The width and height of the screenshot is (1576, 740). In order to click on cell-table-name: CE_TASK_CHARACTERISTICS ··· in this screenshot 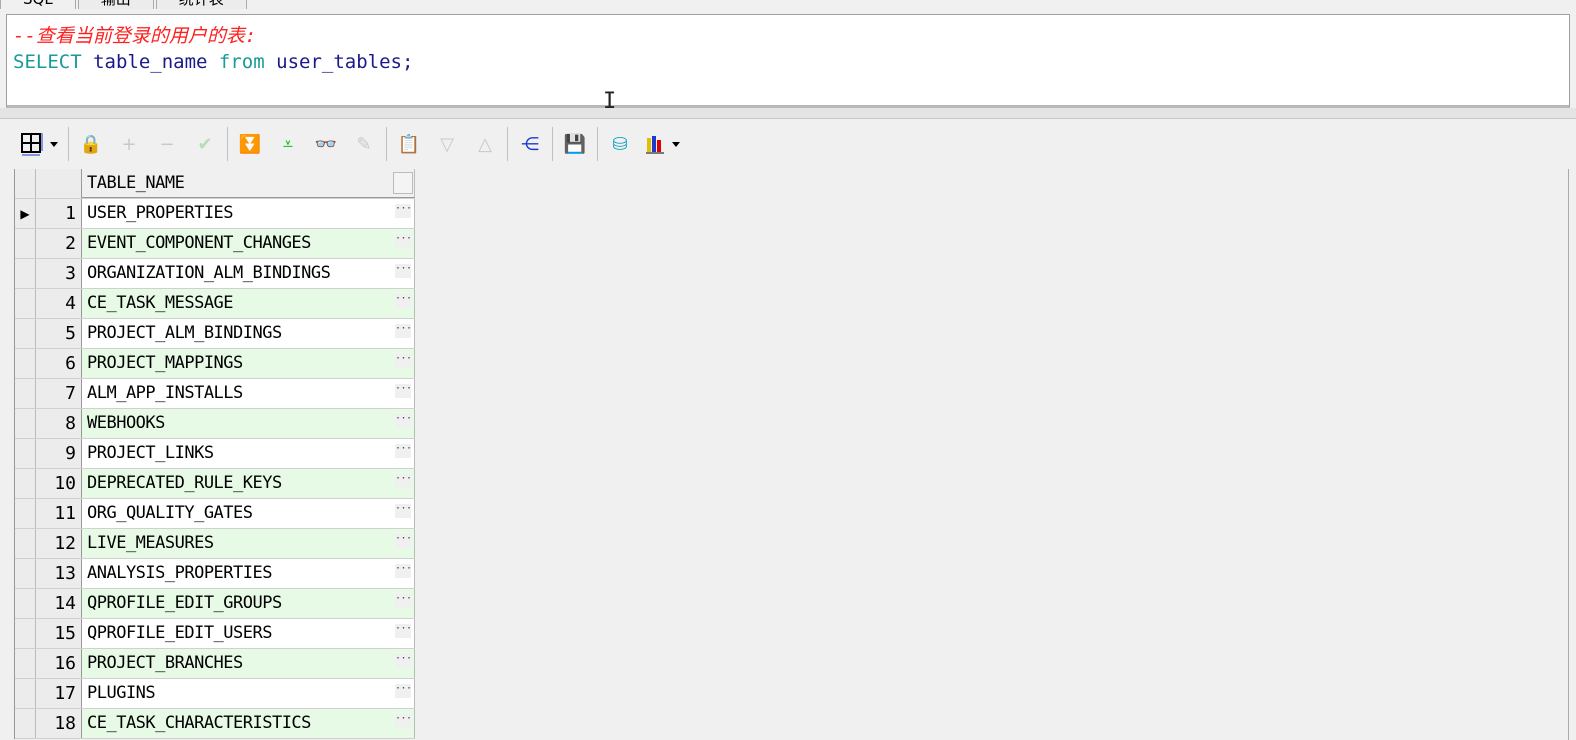, I will do `click(248, 723)`.